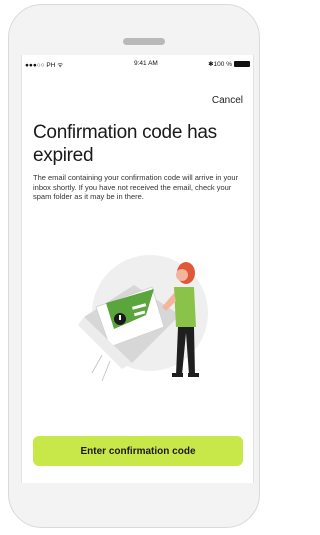  Describe the element at coordinates (146, 63) in the screenshot. I see `status-time: 9:41 AM` at that location.